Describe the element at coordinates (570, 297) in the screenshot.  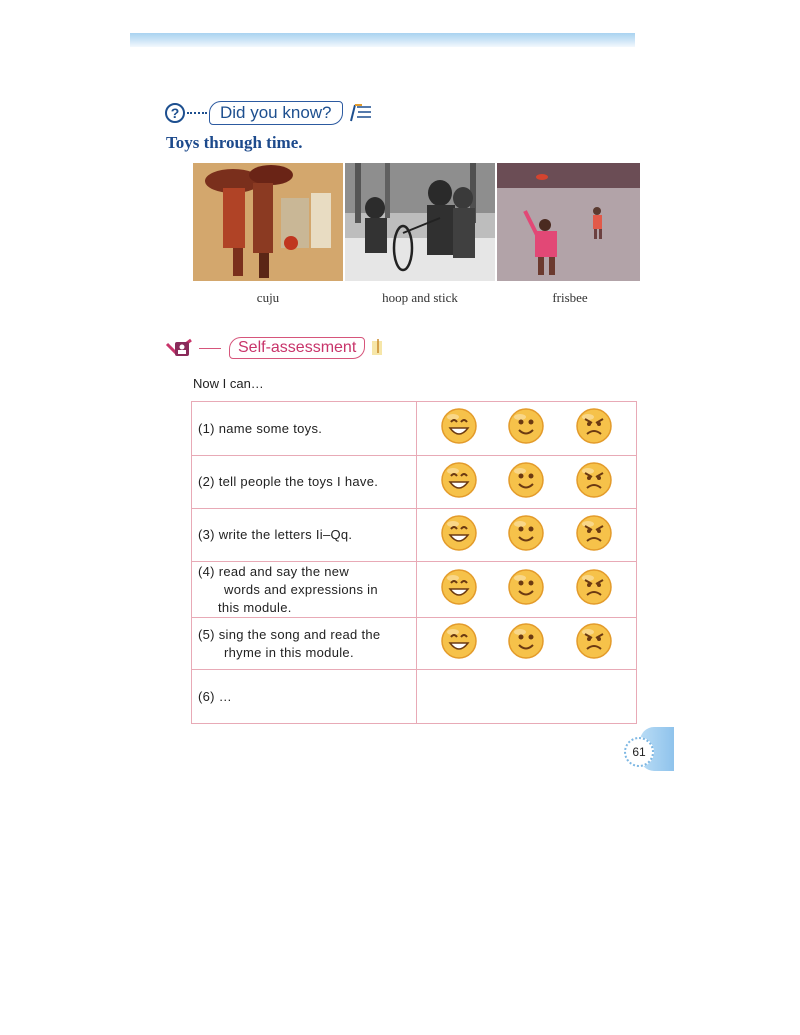
I see `frisbee-caption: frisbee` at that location.